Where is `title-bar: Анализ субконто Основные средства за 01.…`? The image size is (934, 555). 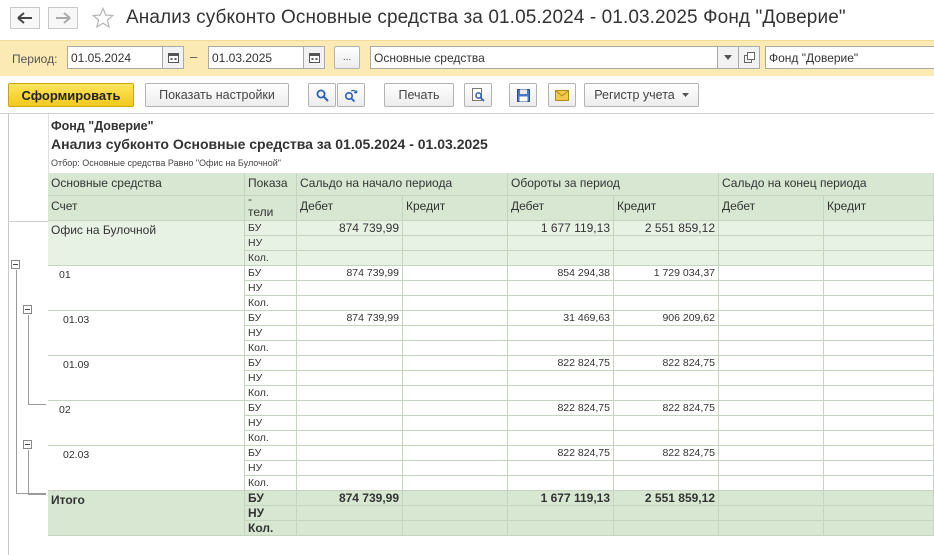 title-bar: Анализ субконто Основные средства за 01.… is located at coordinates (467, 19).